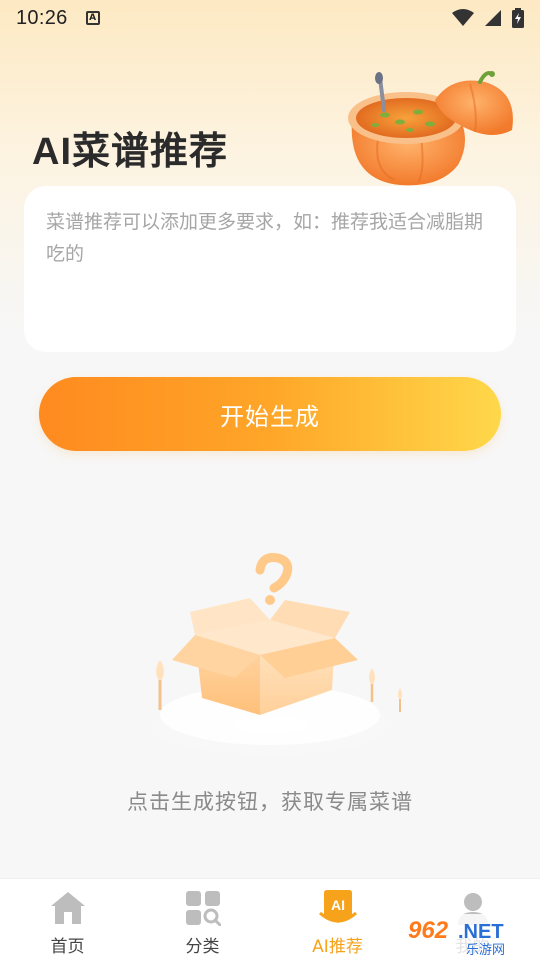 The height and width of the screenshot is (960, 540). I want to click on battery-icon, so click(518, 18).